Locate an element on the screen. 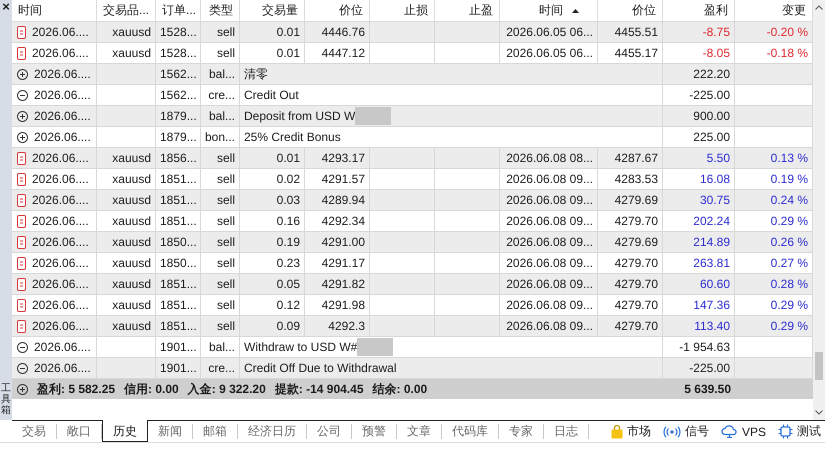 This screenshot has height=451, width=825. tab: 公司 is located at coordinates (329, 431).